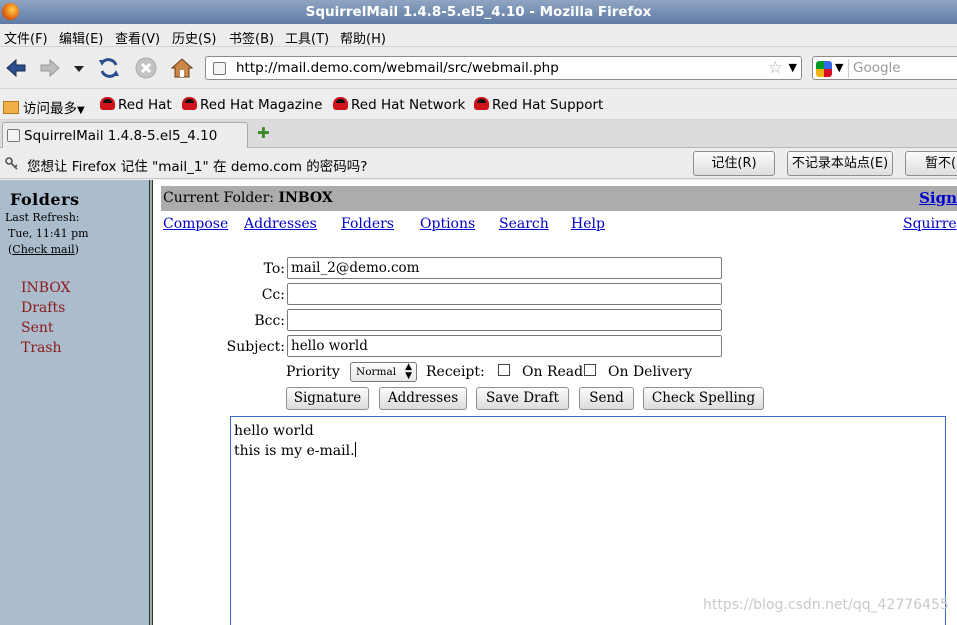 The image size is (957, 625). Describe the element at coordinates (81, 110) in the screenshot. I see `chevron-down-icon: ▼` at that location.